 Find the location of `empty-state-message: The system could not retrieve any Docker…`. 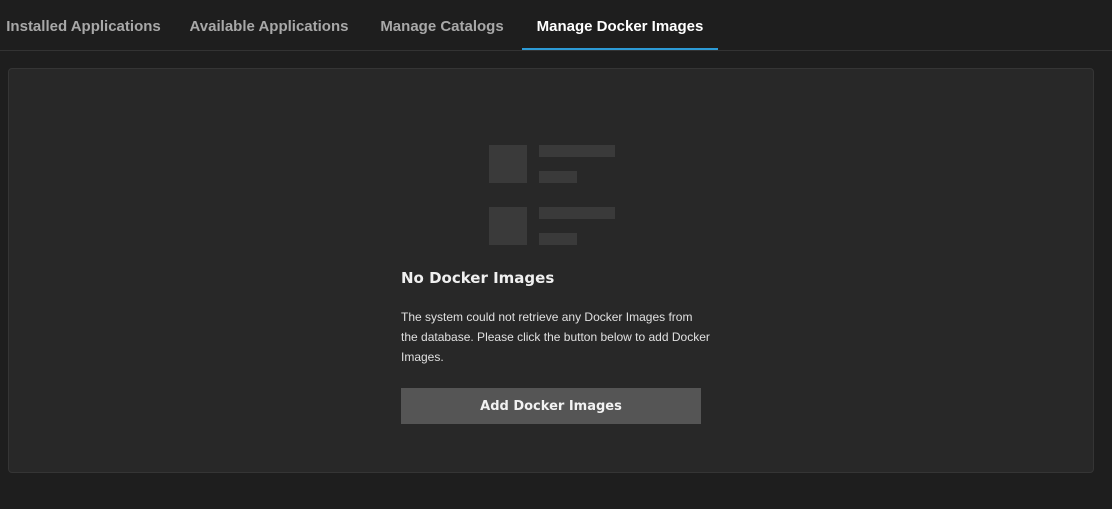

empty-state-message: The system could not retrieve any Docker… is located at coordinates (555, 337).